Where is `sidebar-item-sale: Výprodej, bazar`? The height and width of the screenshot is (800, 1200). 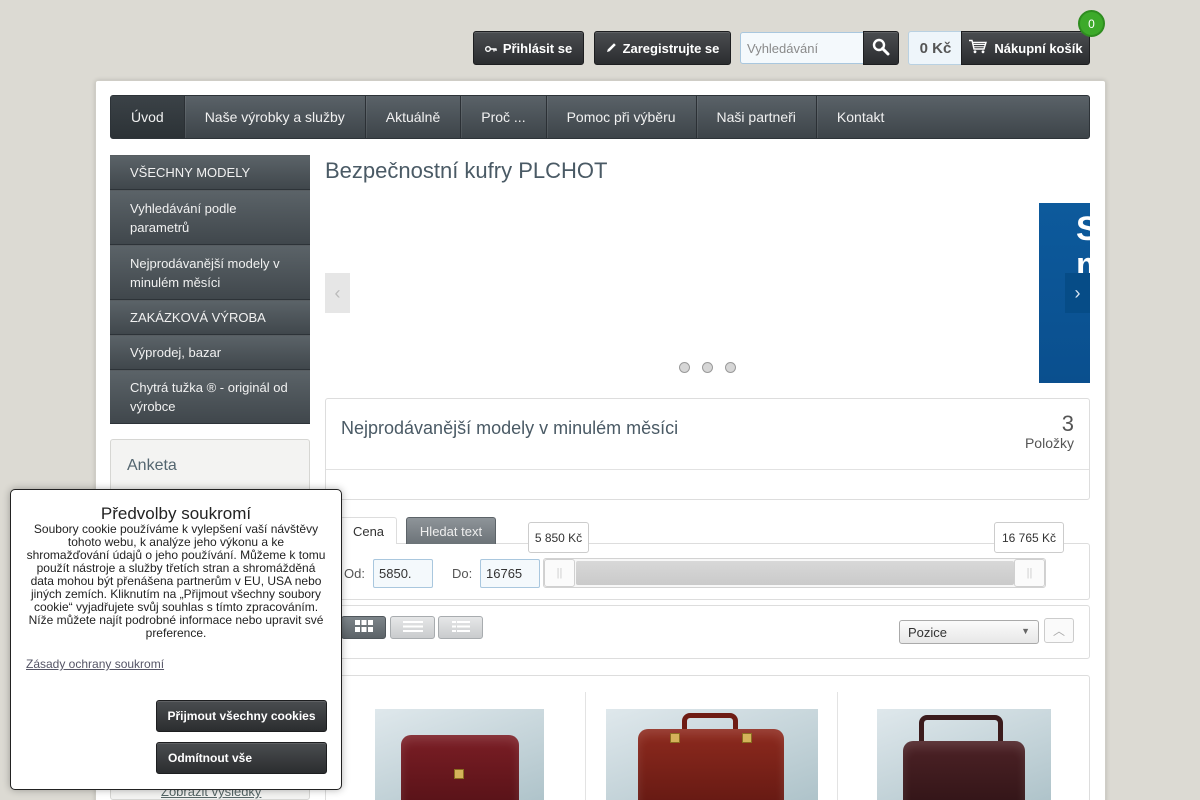
sidebar-item-sale: Výprodej, bazar is located at coordinates (210, 352).